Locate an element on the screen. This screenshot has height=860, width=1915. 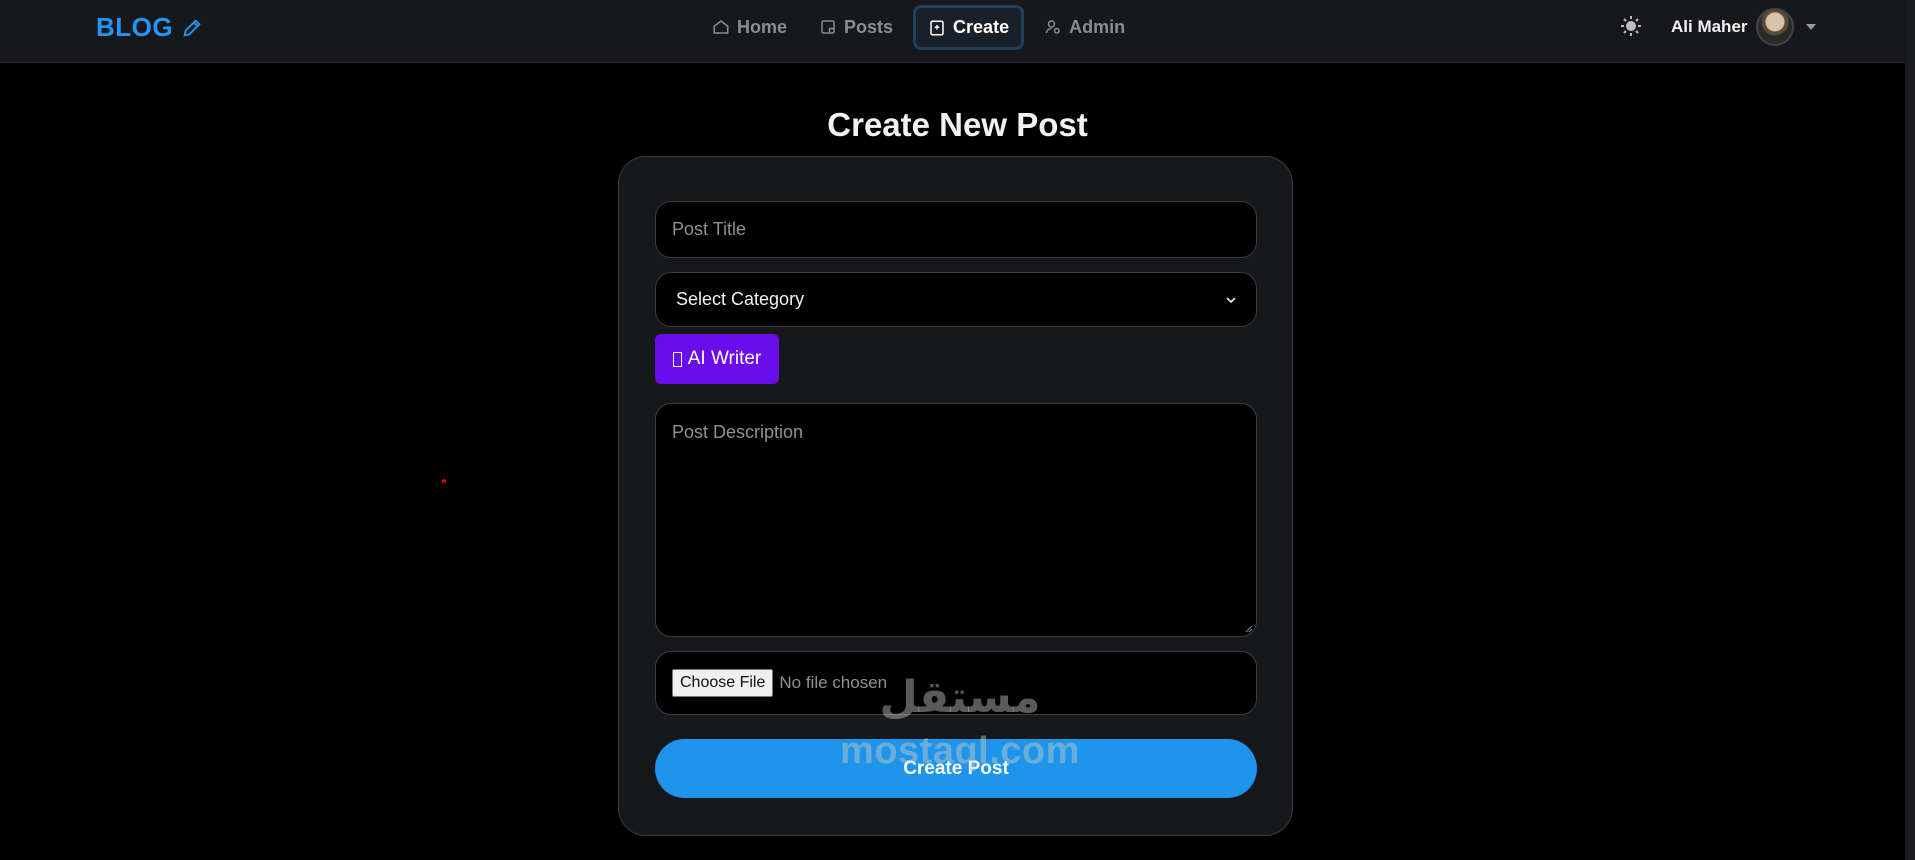
post-description-textarea: Post Description is located at coordinates (956, 520).